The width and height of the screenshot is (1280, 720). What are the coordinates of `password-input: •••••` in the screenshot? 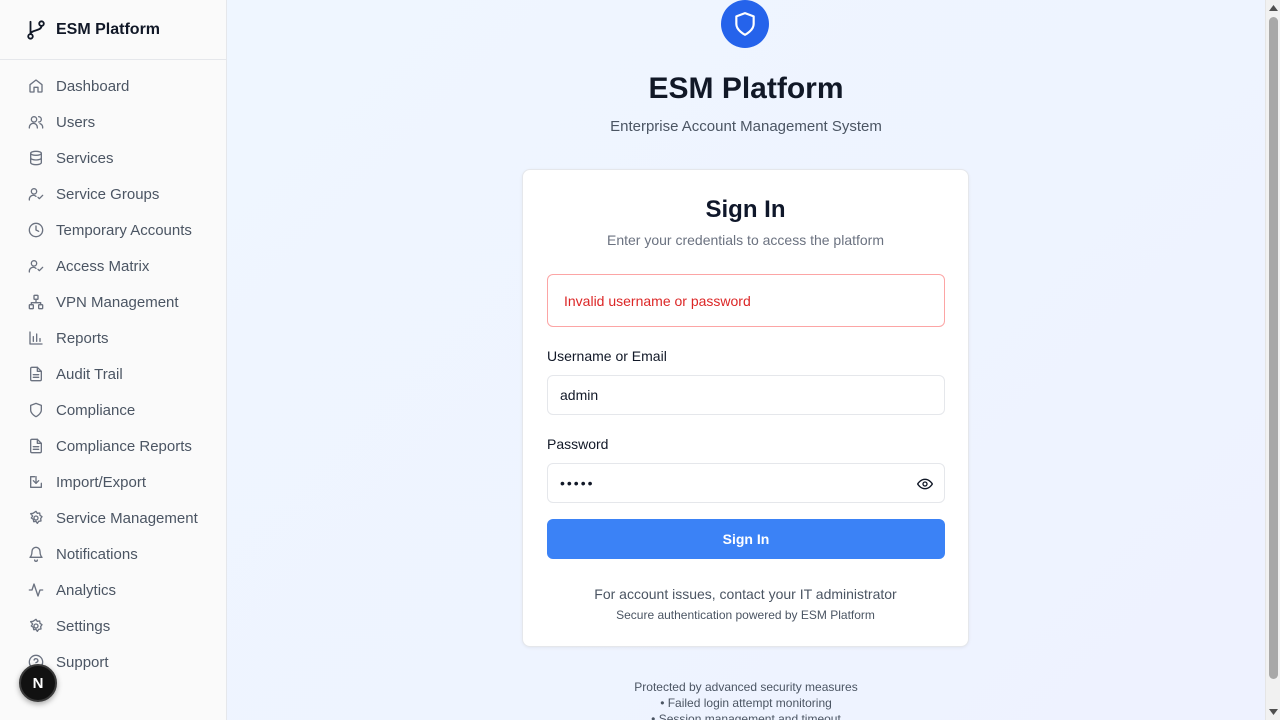 It's located at (746, 483).